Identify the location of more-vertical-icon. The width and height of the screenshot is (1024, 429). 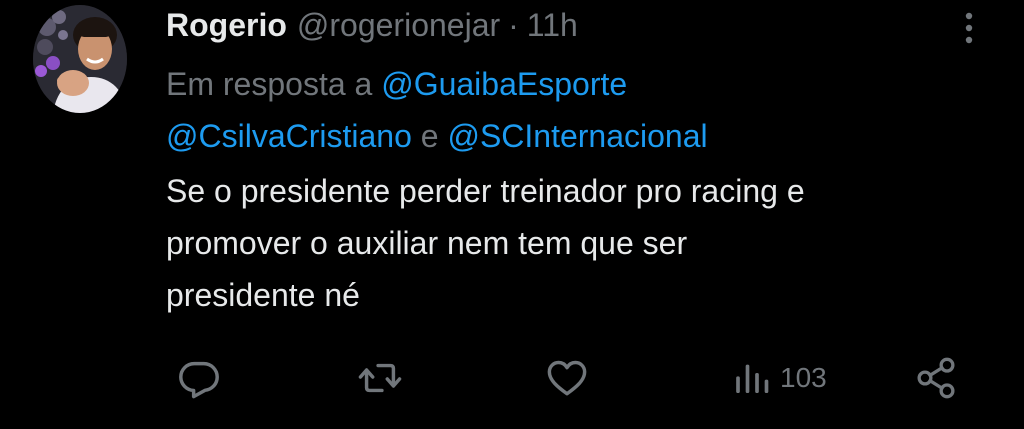
(969, 28).